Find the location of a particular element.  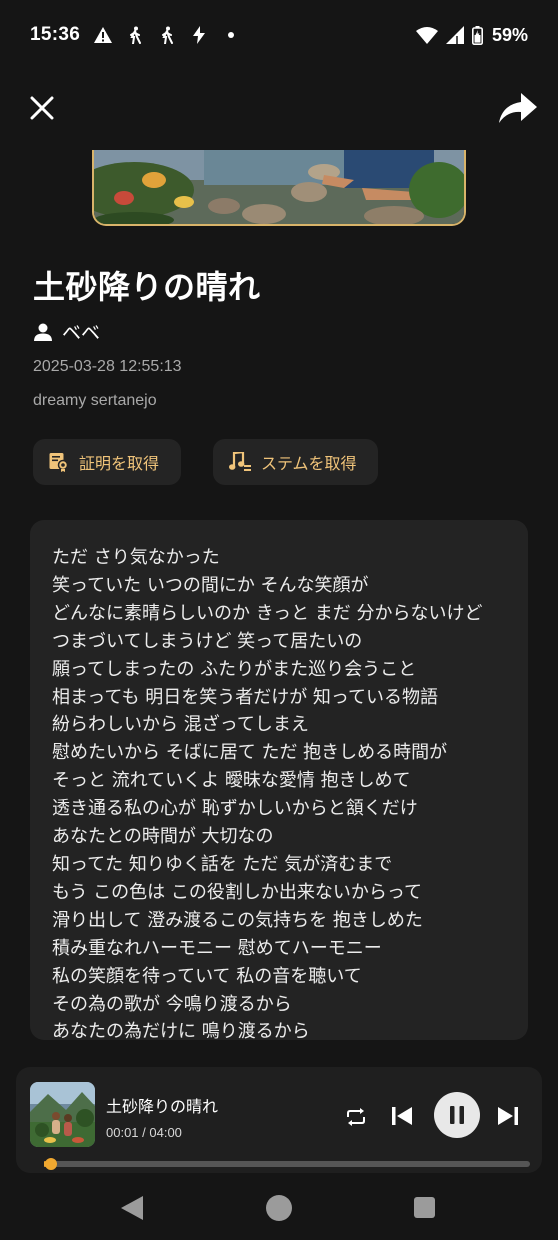

player-time: 00:01 / 04:00 is located at coordinates (144, 1132).